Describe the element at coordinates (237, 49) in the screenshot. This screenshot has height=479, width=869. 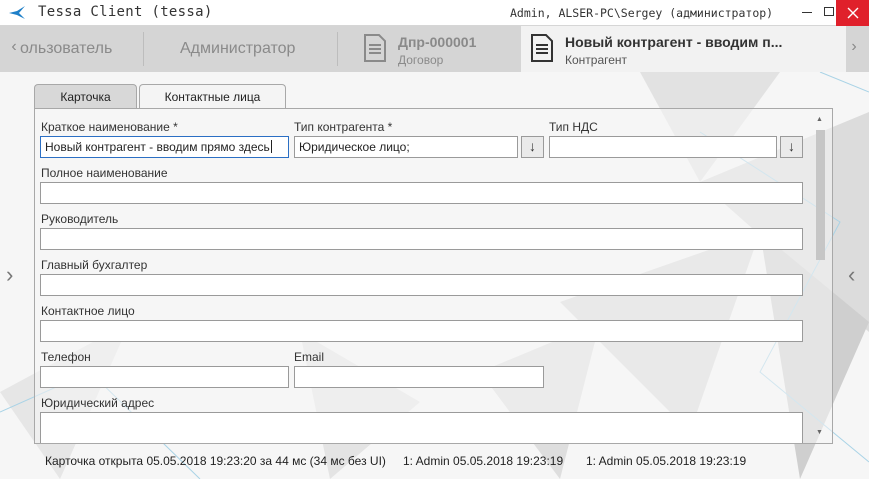
I see `tab-administrator: Администратор` at that location.